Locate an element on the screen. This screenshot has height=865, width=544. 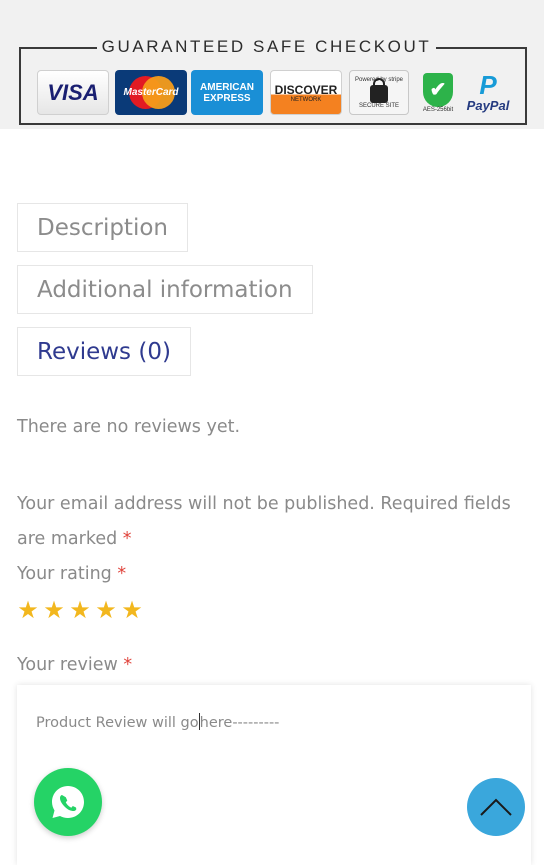
paypal-logo: P PayPal is located at coordinates (488, 92).